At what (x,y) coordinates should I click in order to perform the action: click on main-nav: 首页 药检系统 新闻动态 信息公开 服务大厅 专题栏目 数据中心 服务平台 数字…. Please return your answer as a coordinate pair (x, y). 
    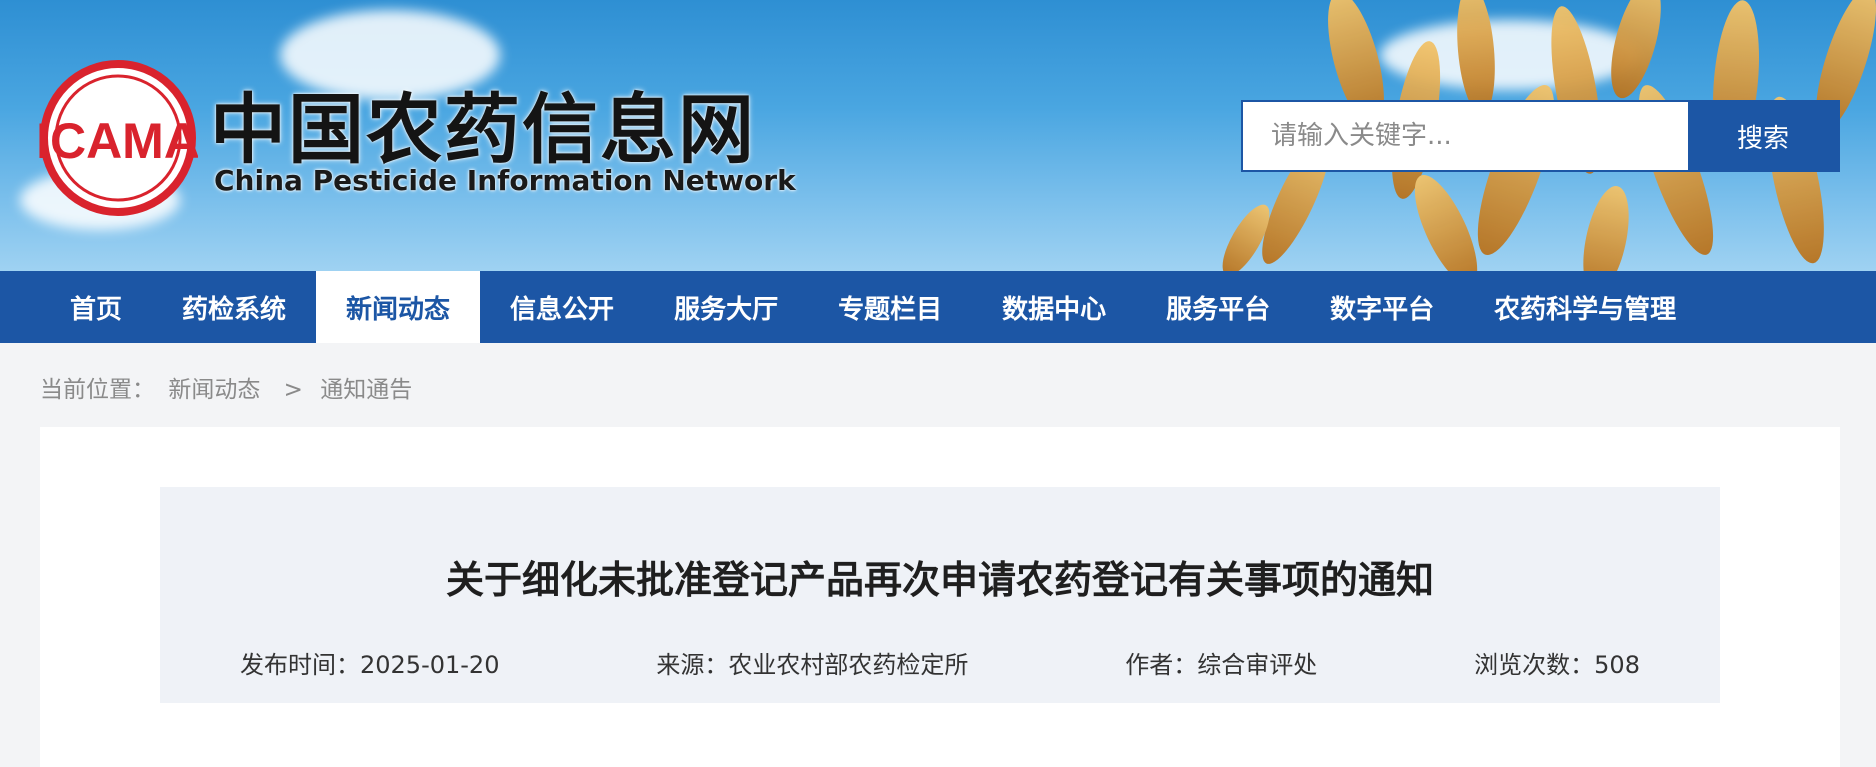
    Looking at the image, I should click on (938, 307).